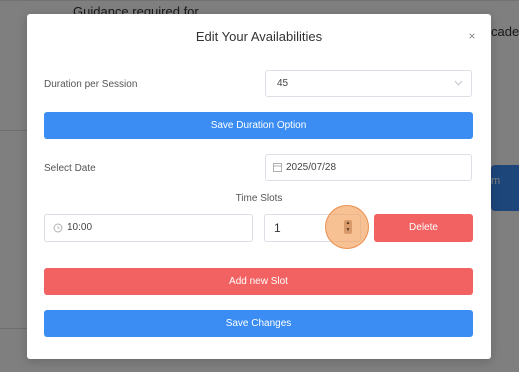  I want to click on modal-title: Edit Your Availabilities, so click(259, 36).